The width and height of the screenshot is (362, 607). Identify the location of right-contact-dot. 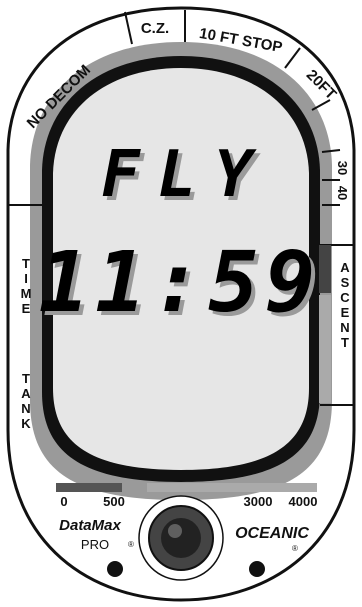
(257, 569).